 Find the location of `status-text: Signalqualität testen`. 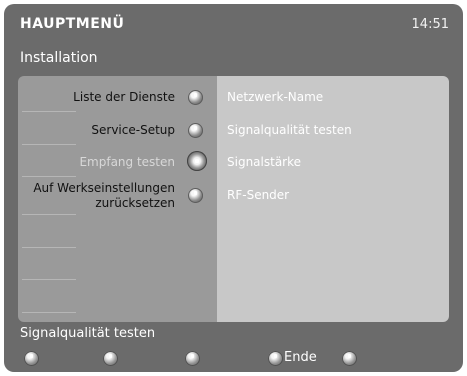

status-text: Signalqualität testen is located at coordinates (88, 333).